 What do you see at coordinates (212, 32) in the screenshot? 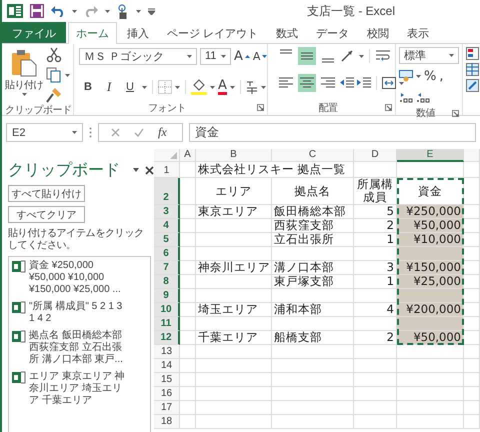
I see `ribbon-tab: ページ レイアウト` at bounding box center [212, 32].